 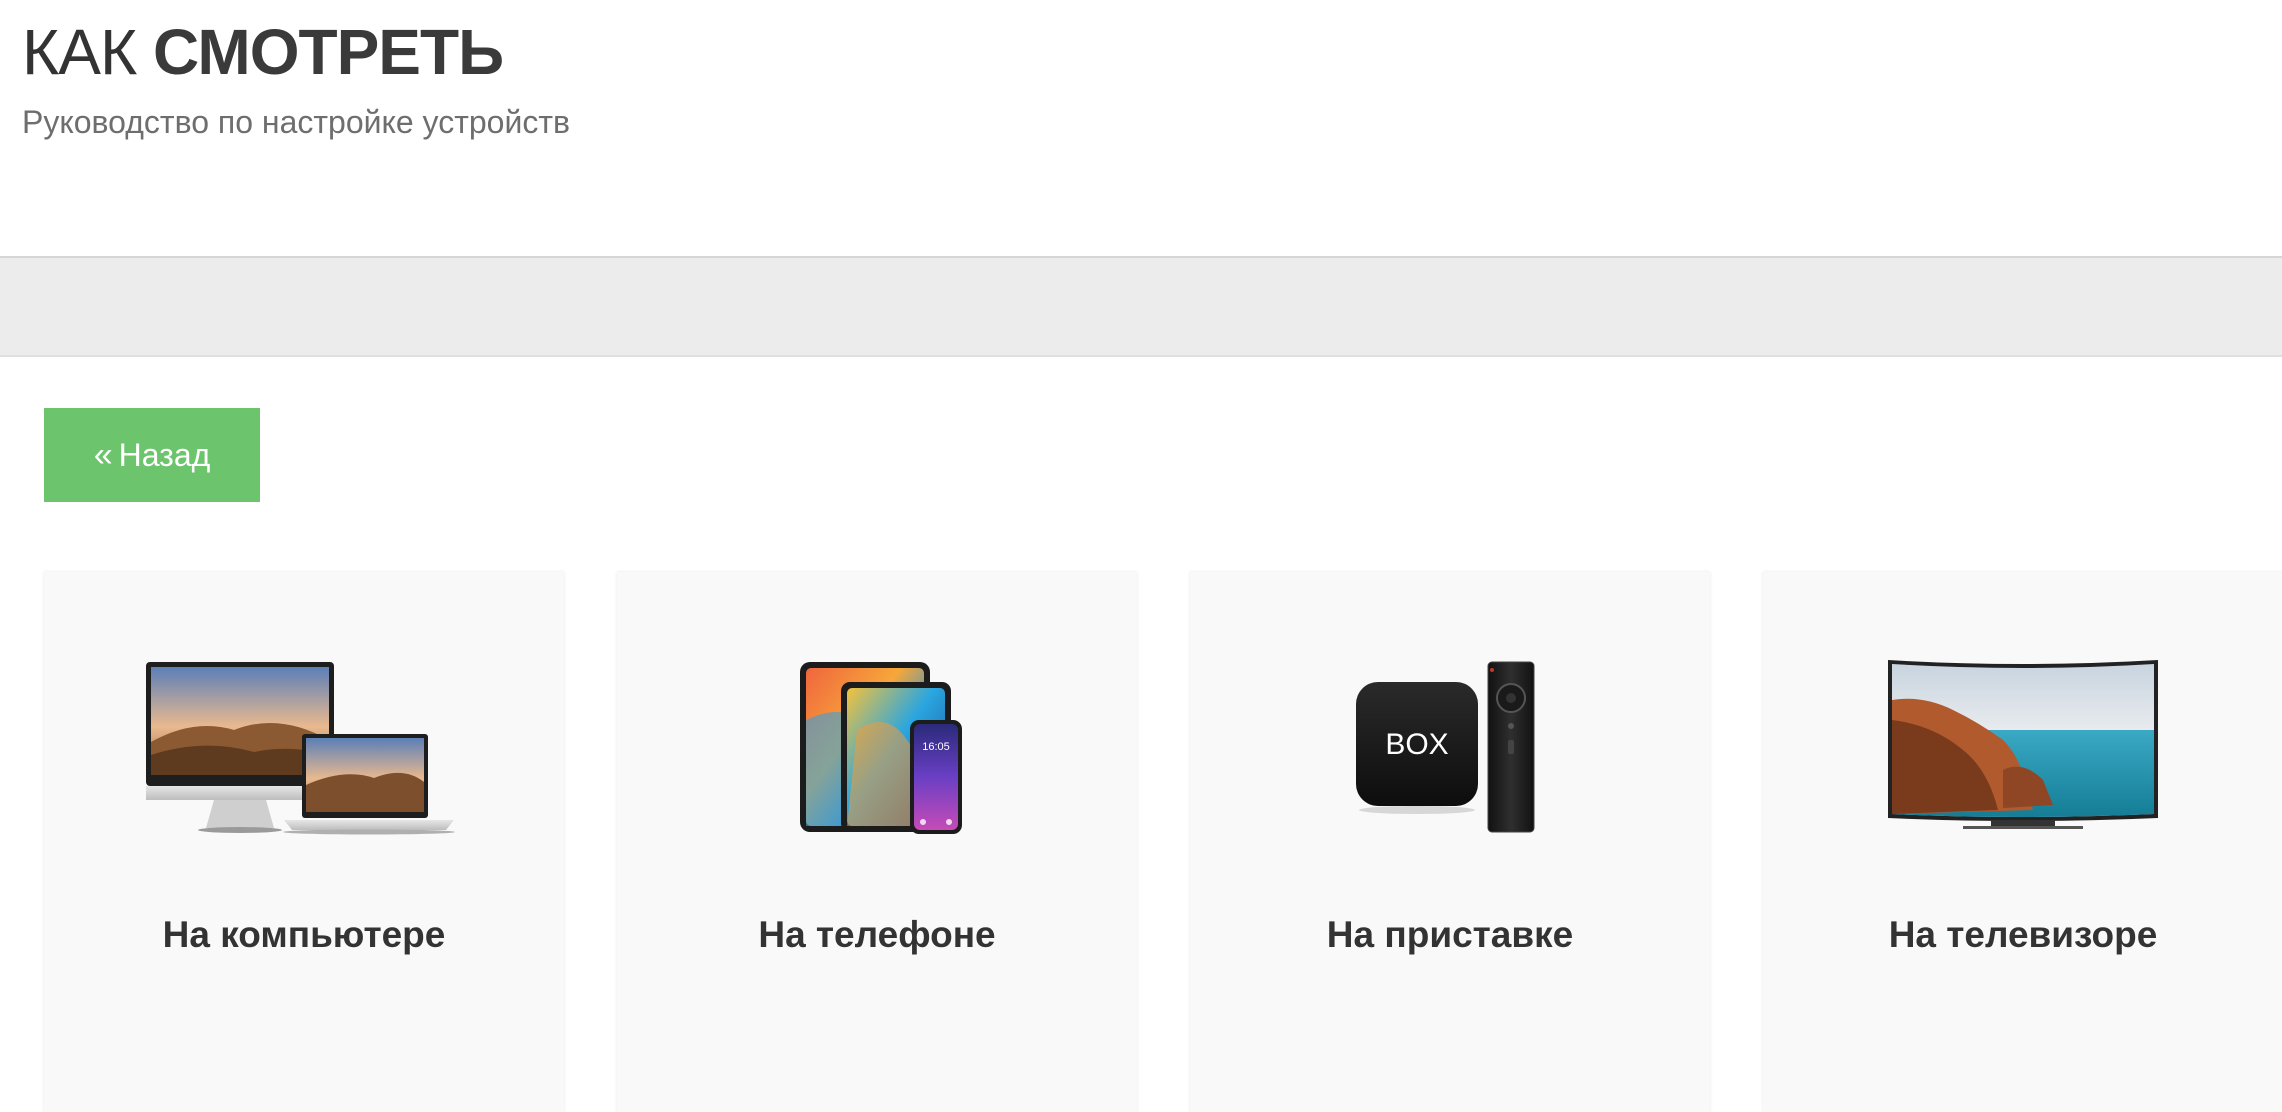 I want to click on device-card-computer: На компьютере, so click(x=304, y=842).